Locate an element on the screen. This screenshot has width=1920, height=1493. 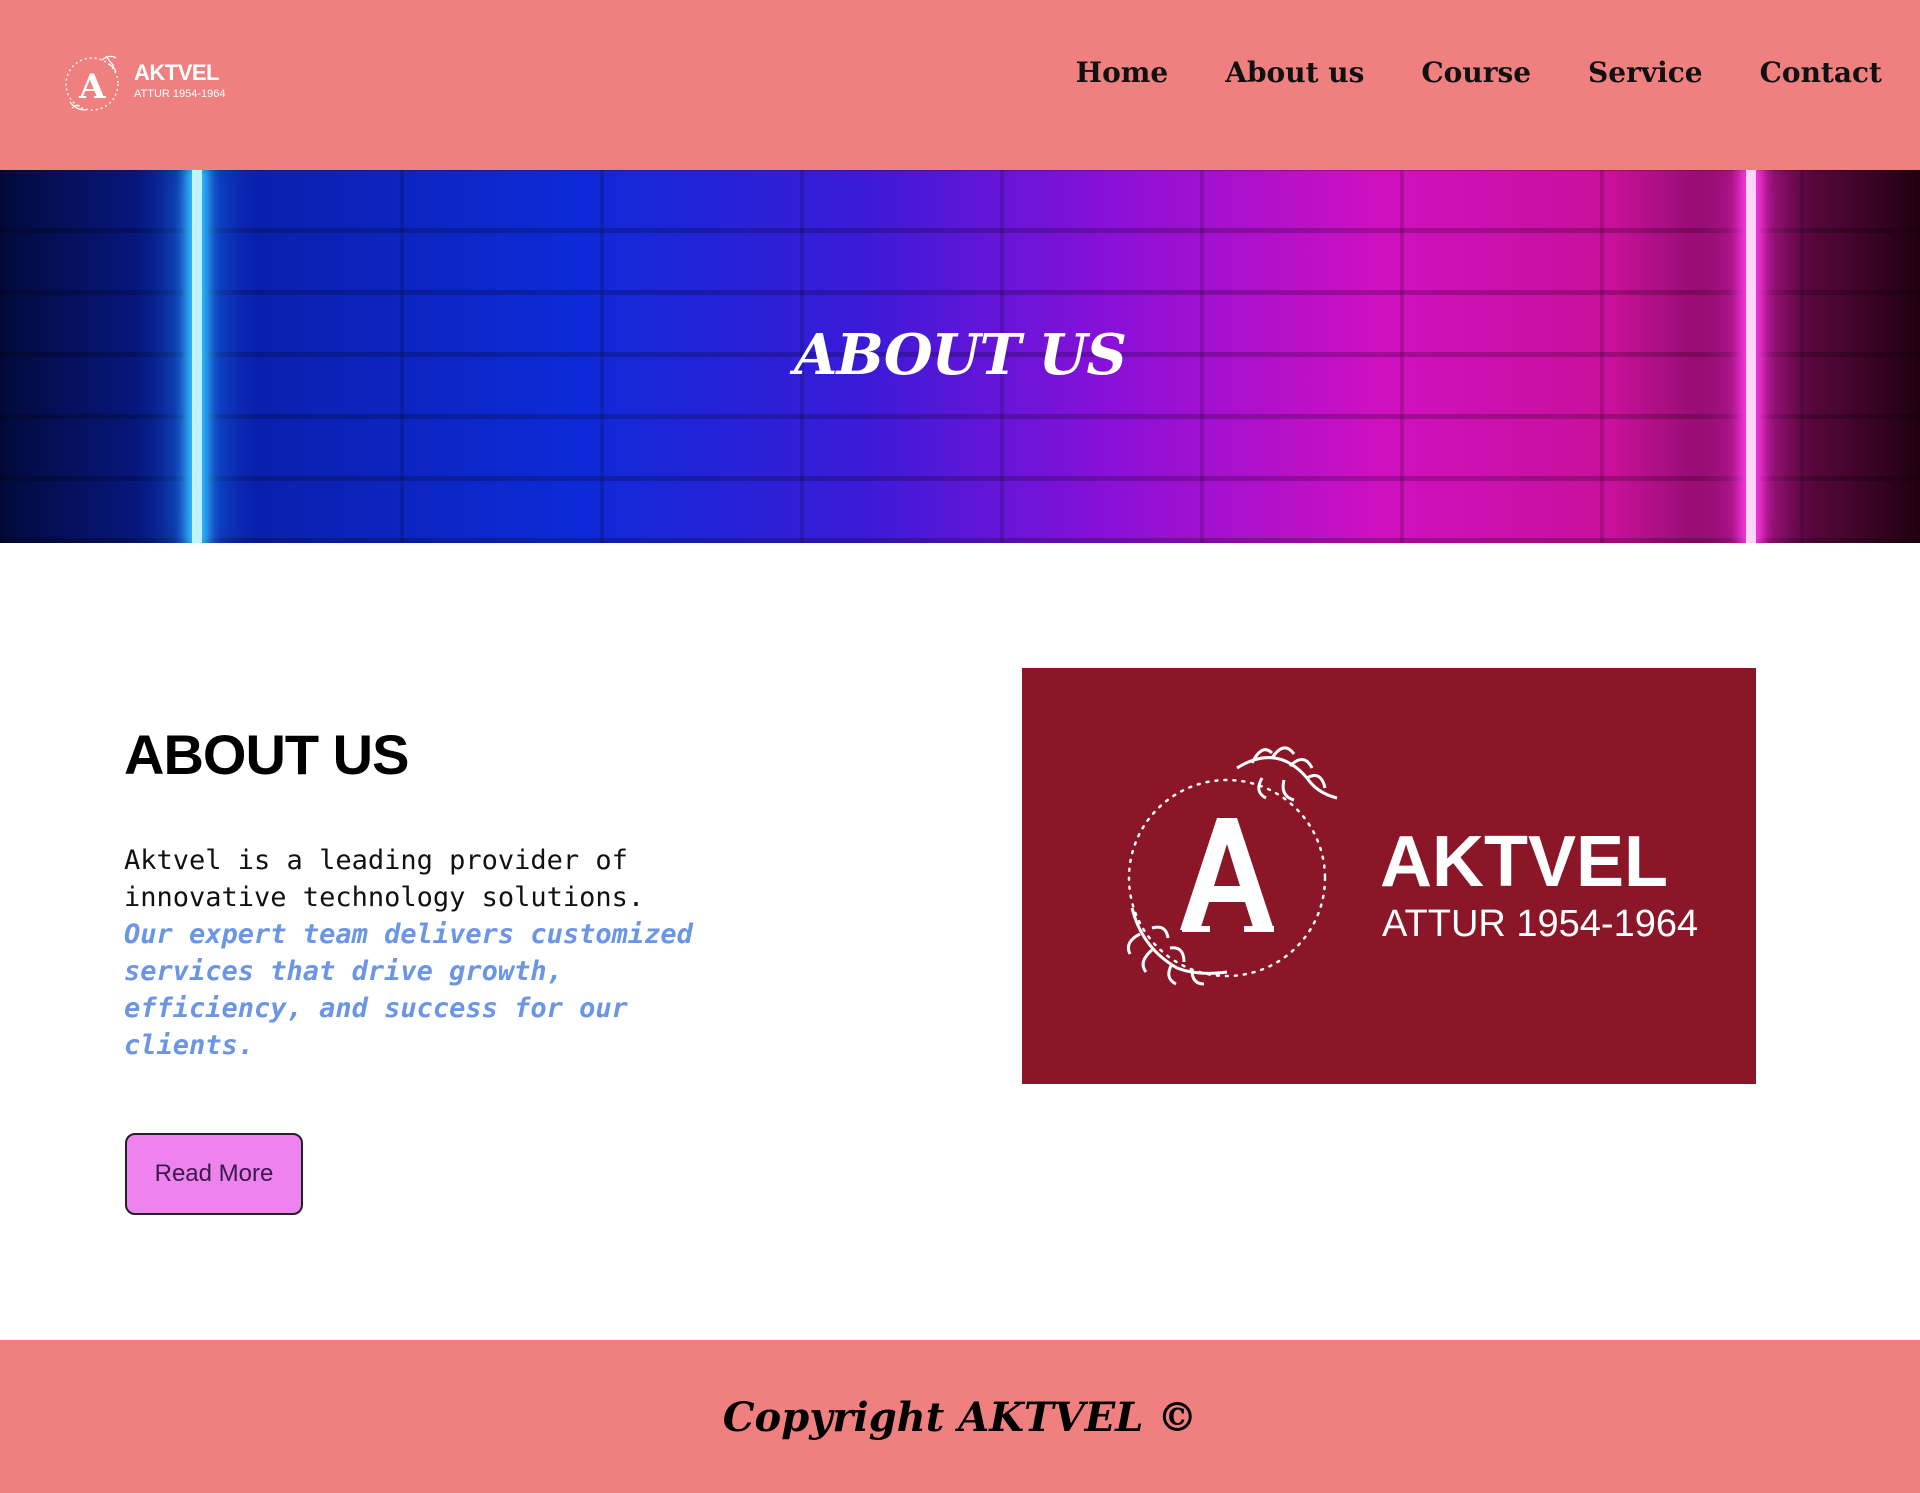
nav-item-about-us: About us is located at coordinates (1294, 72).